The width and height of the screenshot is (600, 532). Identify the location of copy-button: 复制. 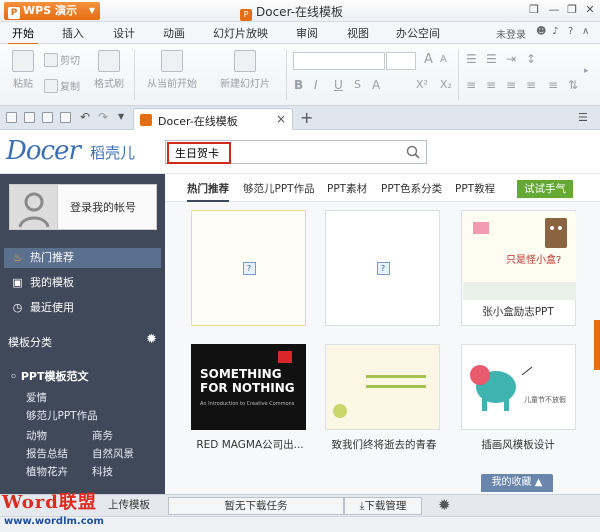
(62, 85).